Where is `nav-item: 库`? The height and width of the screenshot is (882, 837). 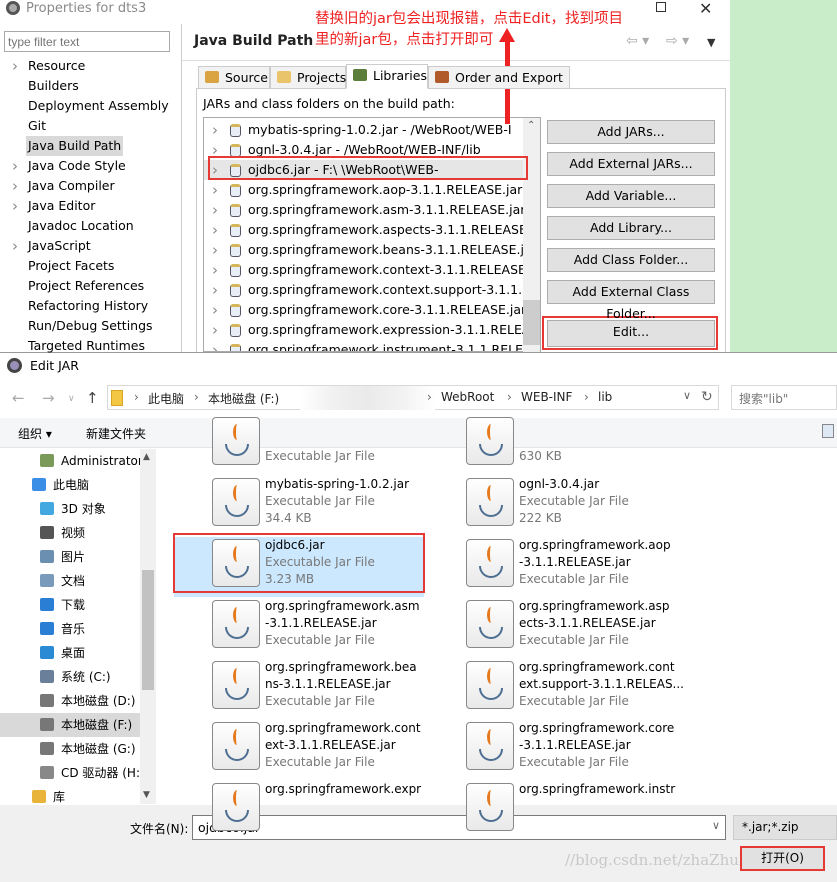
nav-item: 库 is located at coordinates (70, 794).